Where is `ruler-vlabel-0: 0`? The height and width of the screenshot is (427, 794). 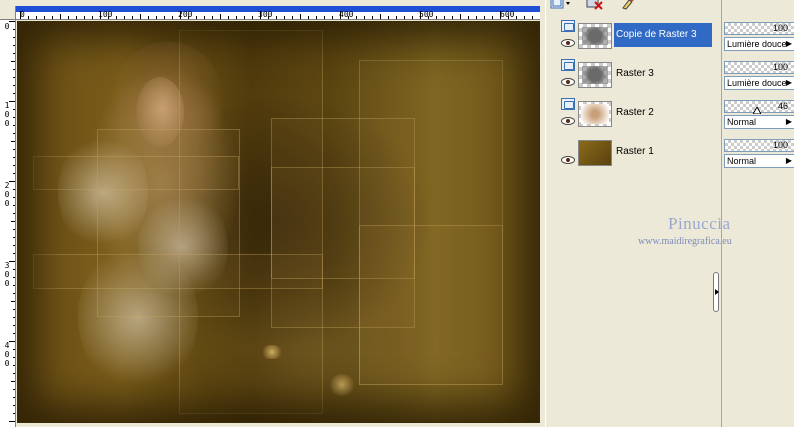
ruler-vlabel-0: 0 is located at coordinates (7, 26).